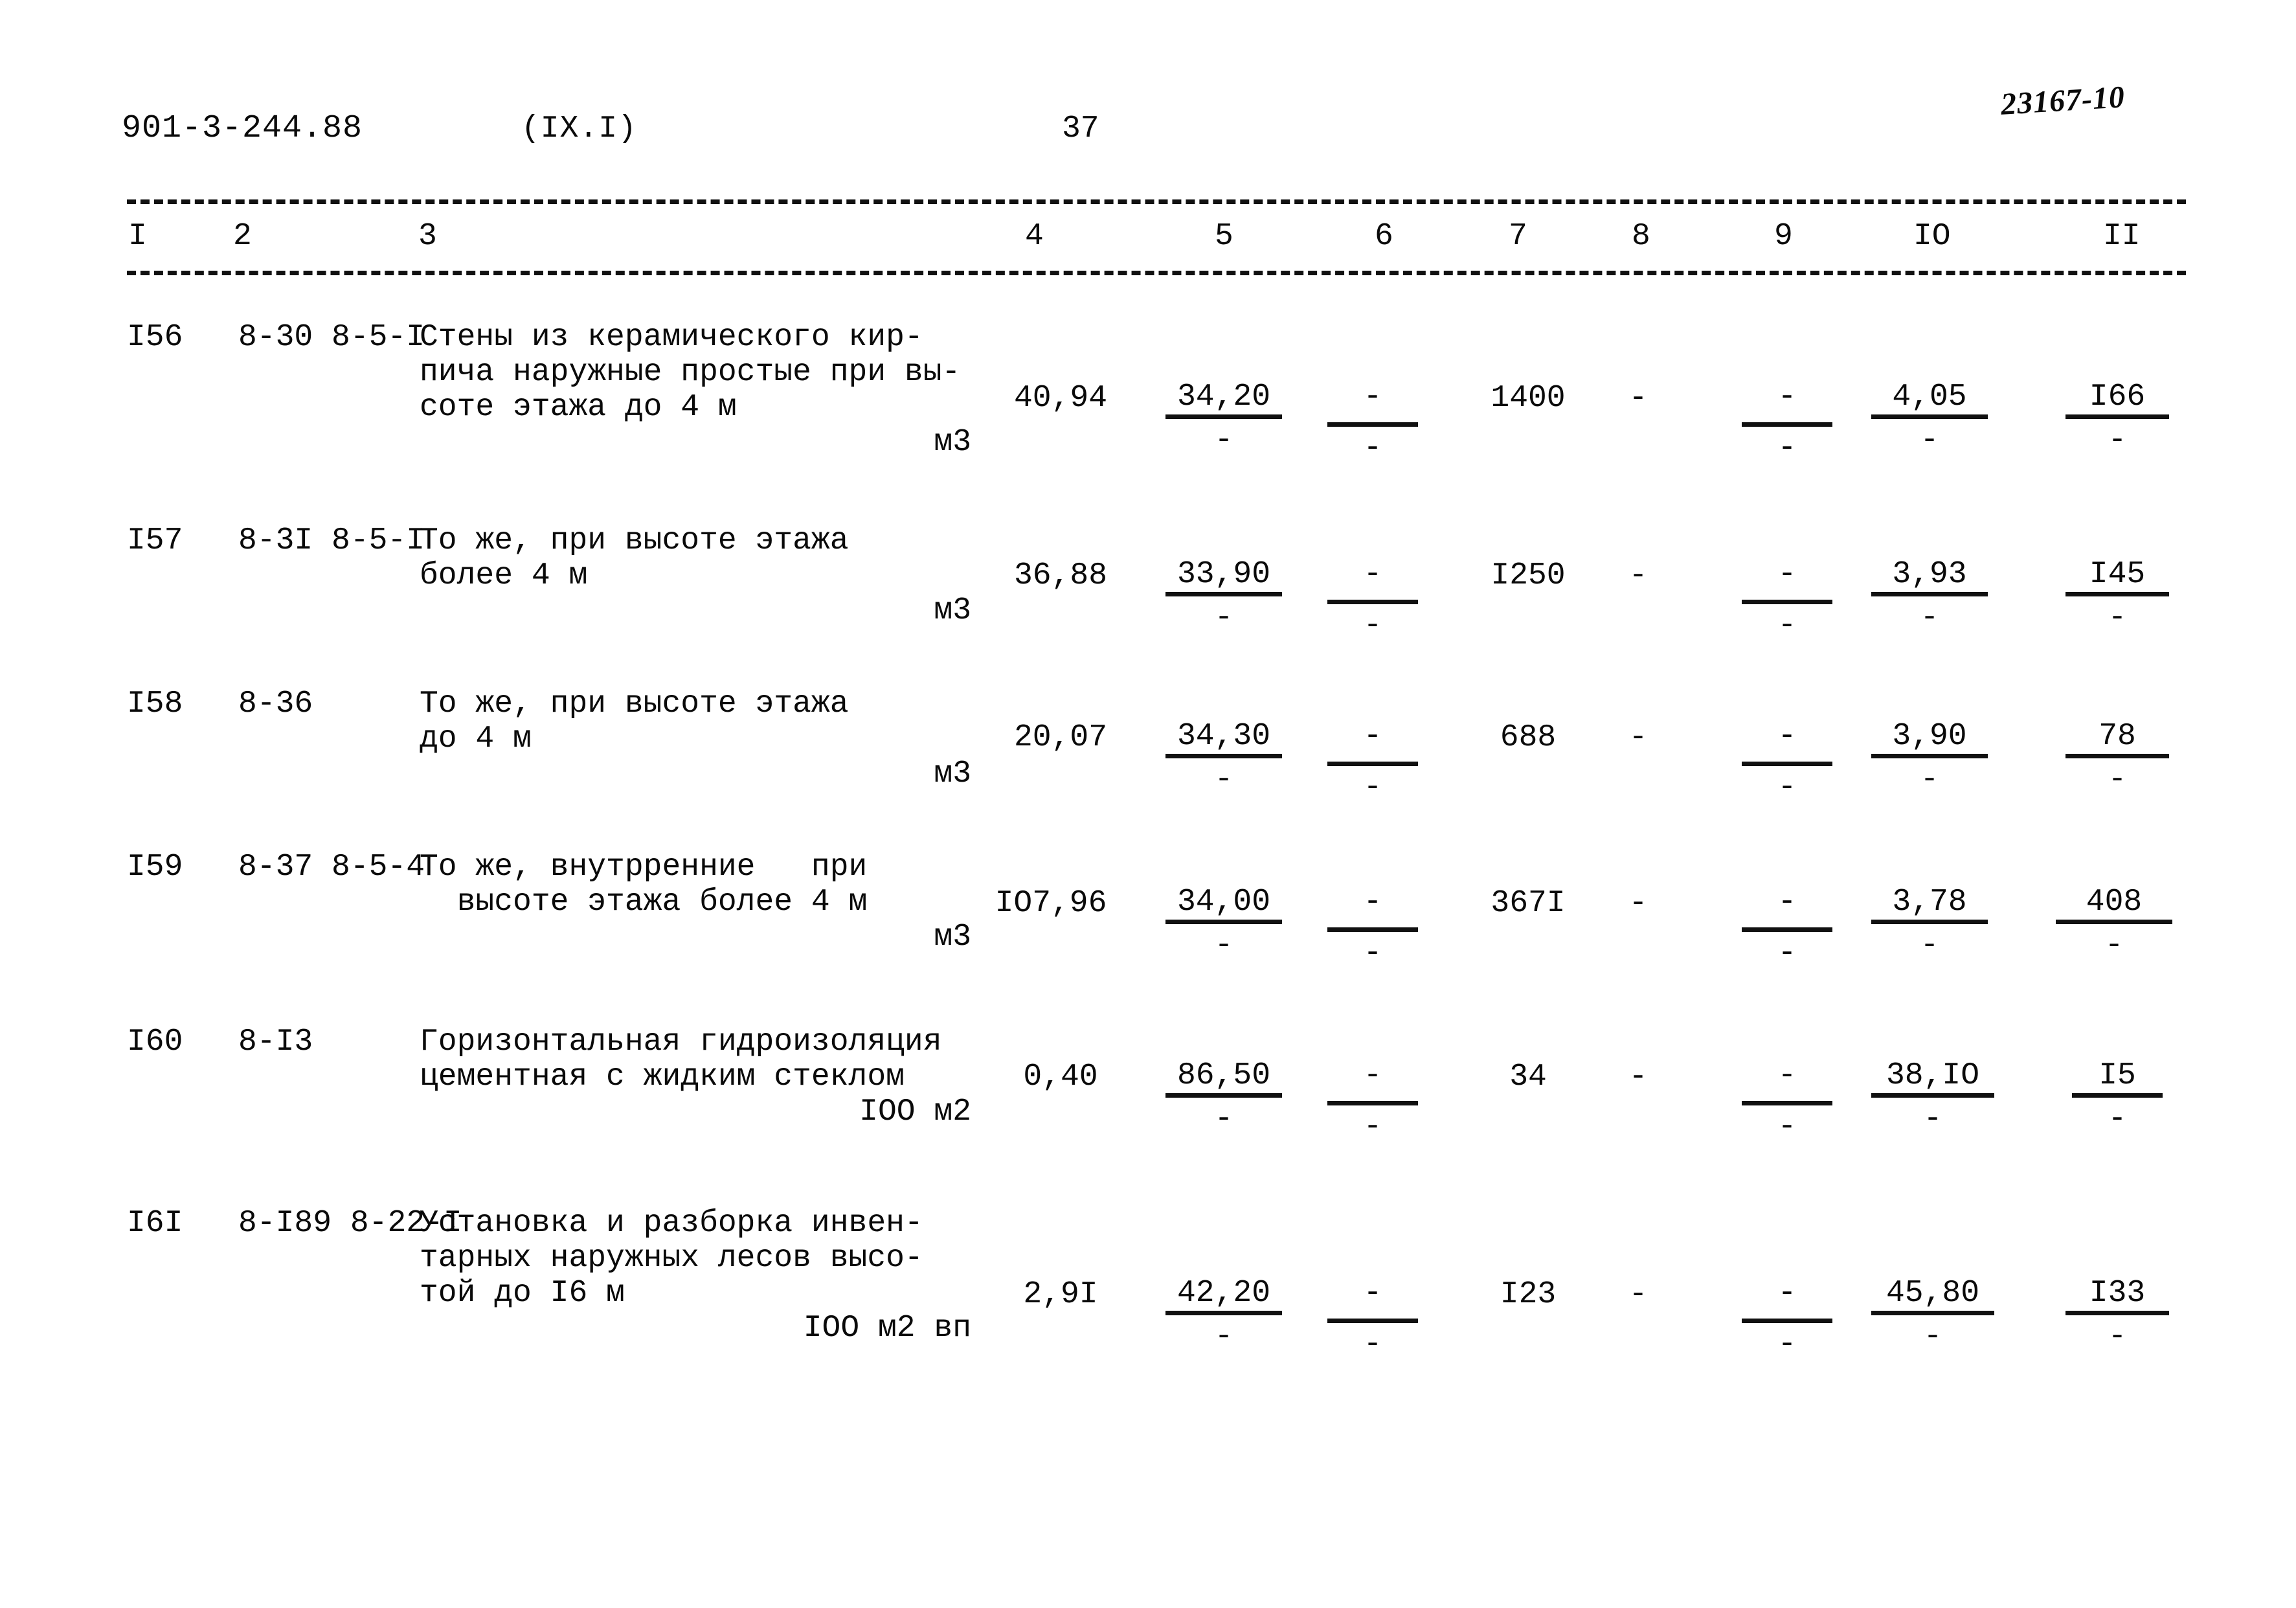 The width and height of the screenshot is (2296, 1608). I want to click on archive-stamp: 23167-10, so click(2062, 101).